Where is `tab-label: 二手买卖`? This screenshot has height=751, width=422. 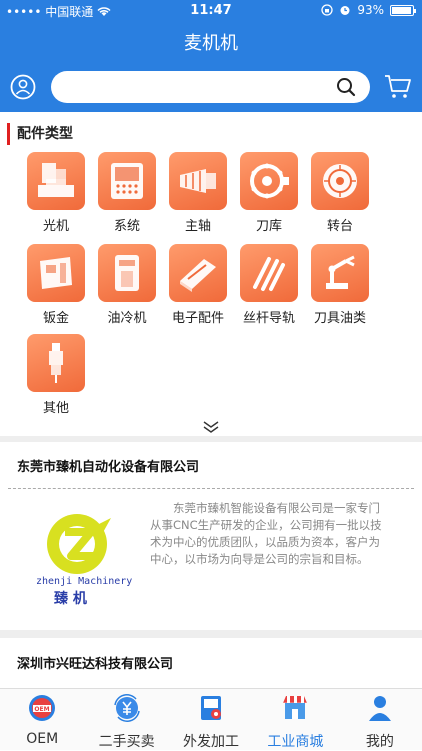
tab-label: 二手买卖 is located at coordinates (126, 742).